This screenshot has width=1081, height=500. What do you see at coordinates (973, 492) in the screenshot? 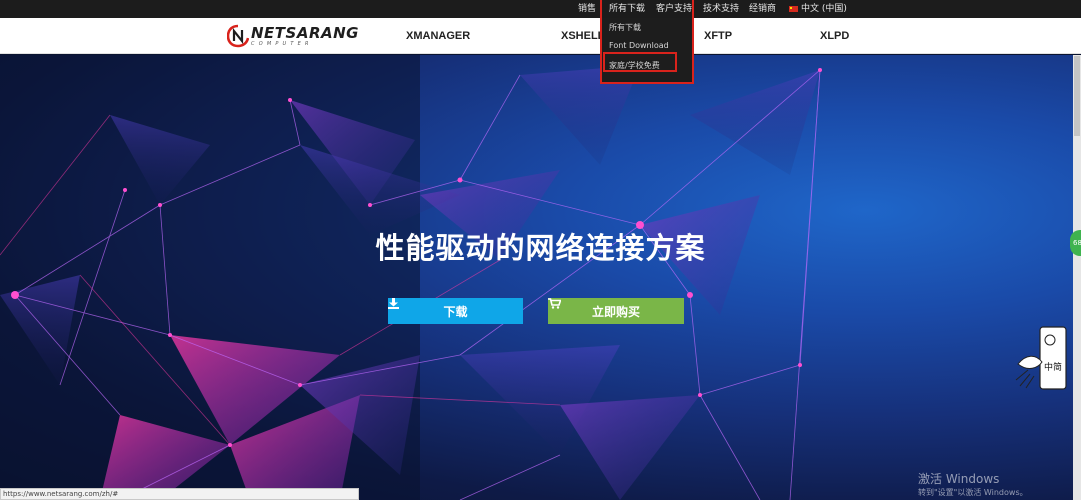
I see `activation-line-2: 转到"设置"以激活 Windows。` at bounding box center [973, 492].